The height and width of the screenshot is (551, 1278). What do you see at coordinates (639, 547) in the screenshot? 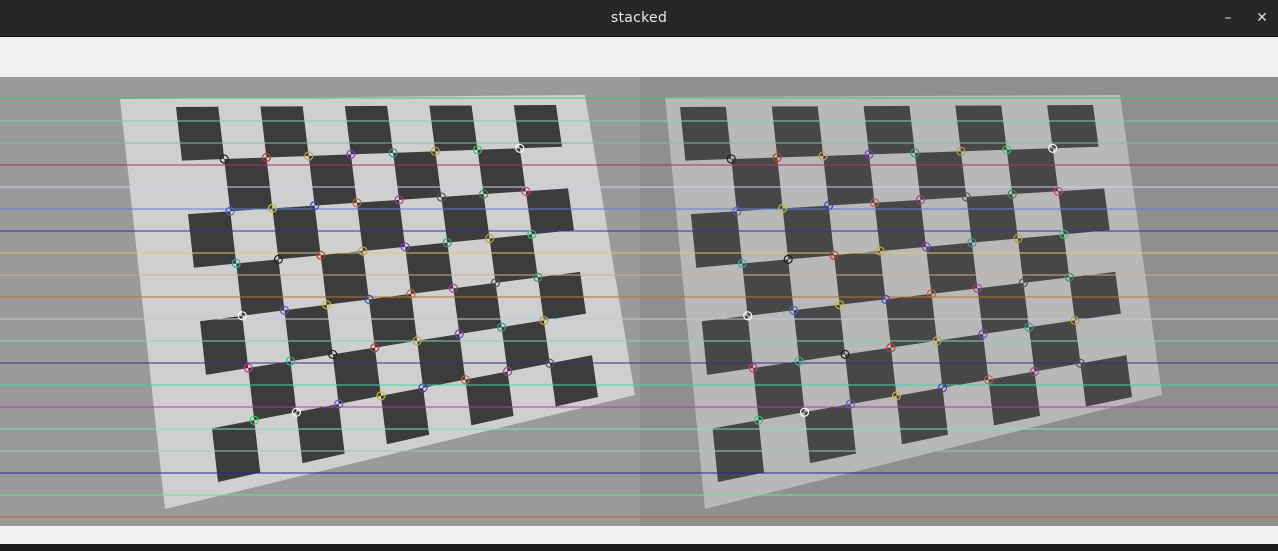
I see `window-bottom-edge` at bounding box center [639, 547].